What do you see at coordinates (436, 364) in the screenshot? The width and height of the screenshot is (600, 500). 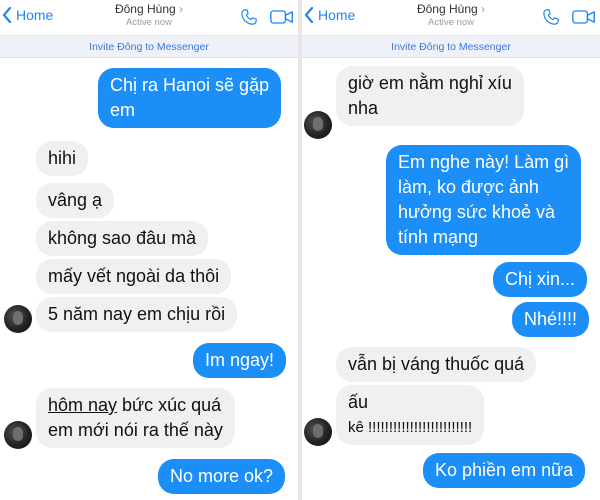 I see `message-incoming: vẫn bị váng thuốc quá` at bounding box center [436, 364].